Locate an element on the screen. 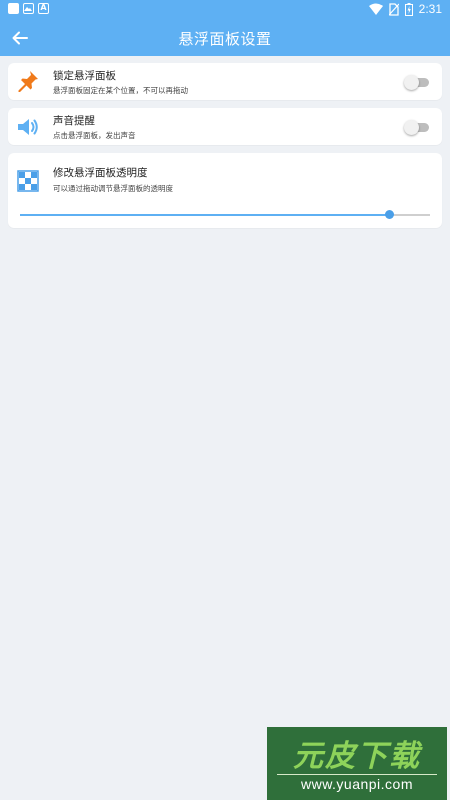 This screenshot has width=450, height=800. page-title: 悬浮面板设置 is located at coordinates (225, 39).